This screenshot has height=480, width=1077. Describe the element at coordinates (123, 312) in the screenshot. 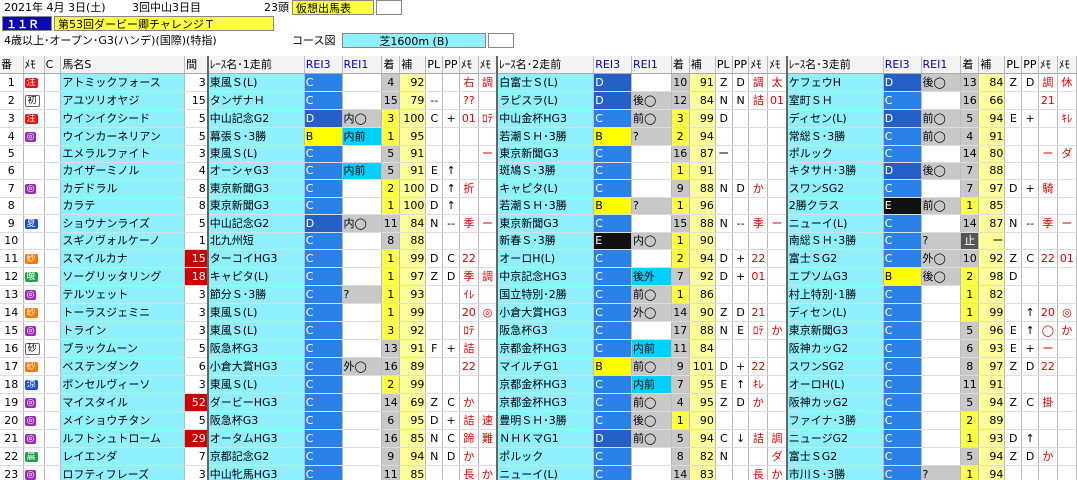

I see `horse-name: トーラスジェミニ` at that location.